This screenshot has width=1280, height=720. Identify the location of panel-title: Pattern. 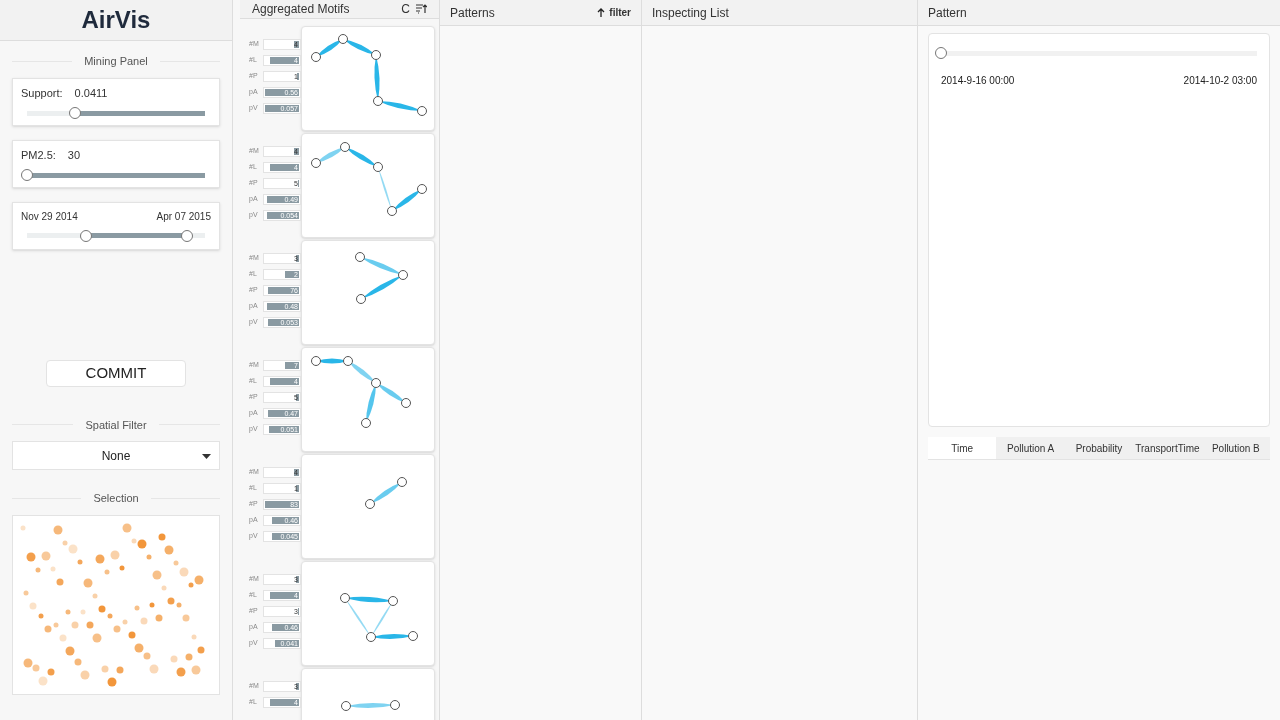
(947, 13).